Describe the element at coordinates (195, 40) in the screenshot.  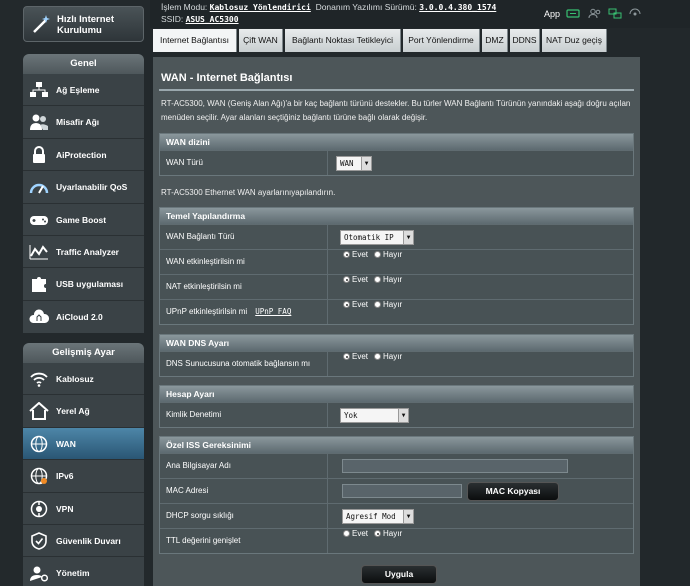
I see `tab-internet-connection: Internet Bağlantısı` at that location.